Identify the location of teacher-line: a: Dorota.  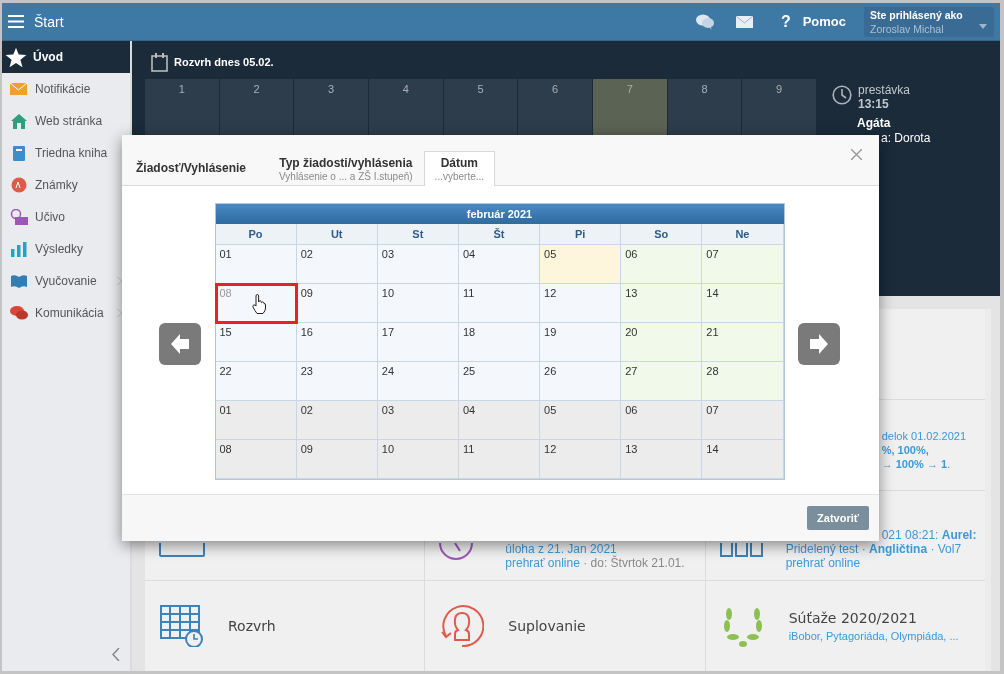
(906, 138).